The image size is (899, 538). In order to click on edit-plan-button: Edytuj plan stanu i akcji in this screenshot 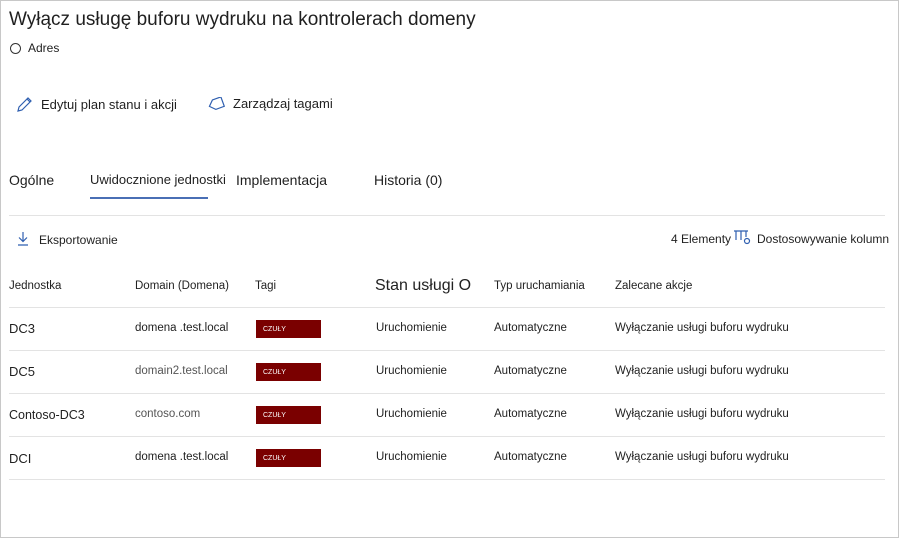, I will do `click(96, 104)`.